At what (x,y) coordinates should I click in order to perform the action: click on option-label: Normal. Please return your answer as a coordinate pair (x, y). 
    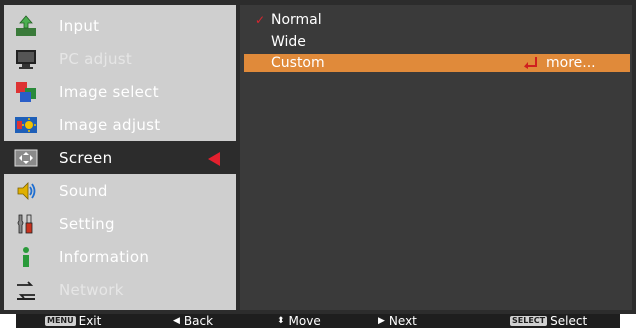
    Looking at the image, I should click on (296, 20).